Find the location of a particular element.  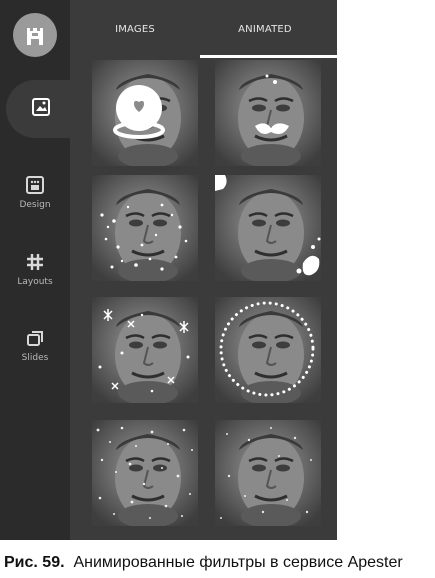

filter-mustache is located at coordinates (268, 113).